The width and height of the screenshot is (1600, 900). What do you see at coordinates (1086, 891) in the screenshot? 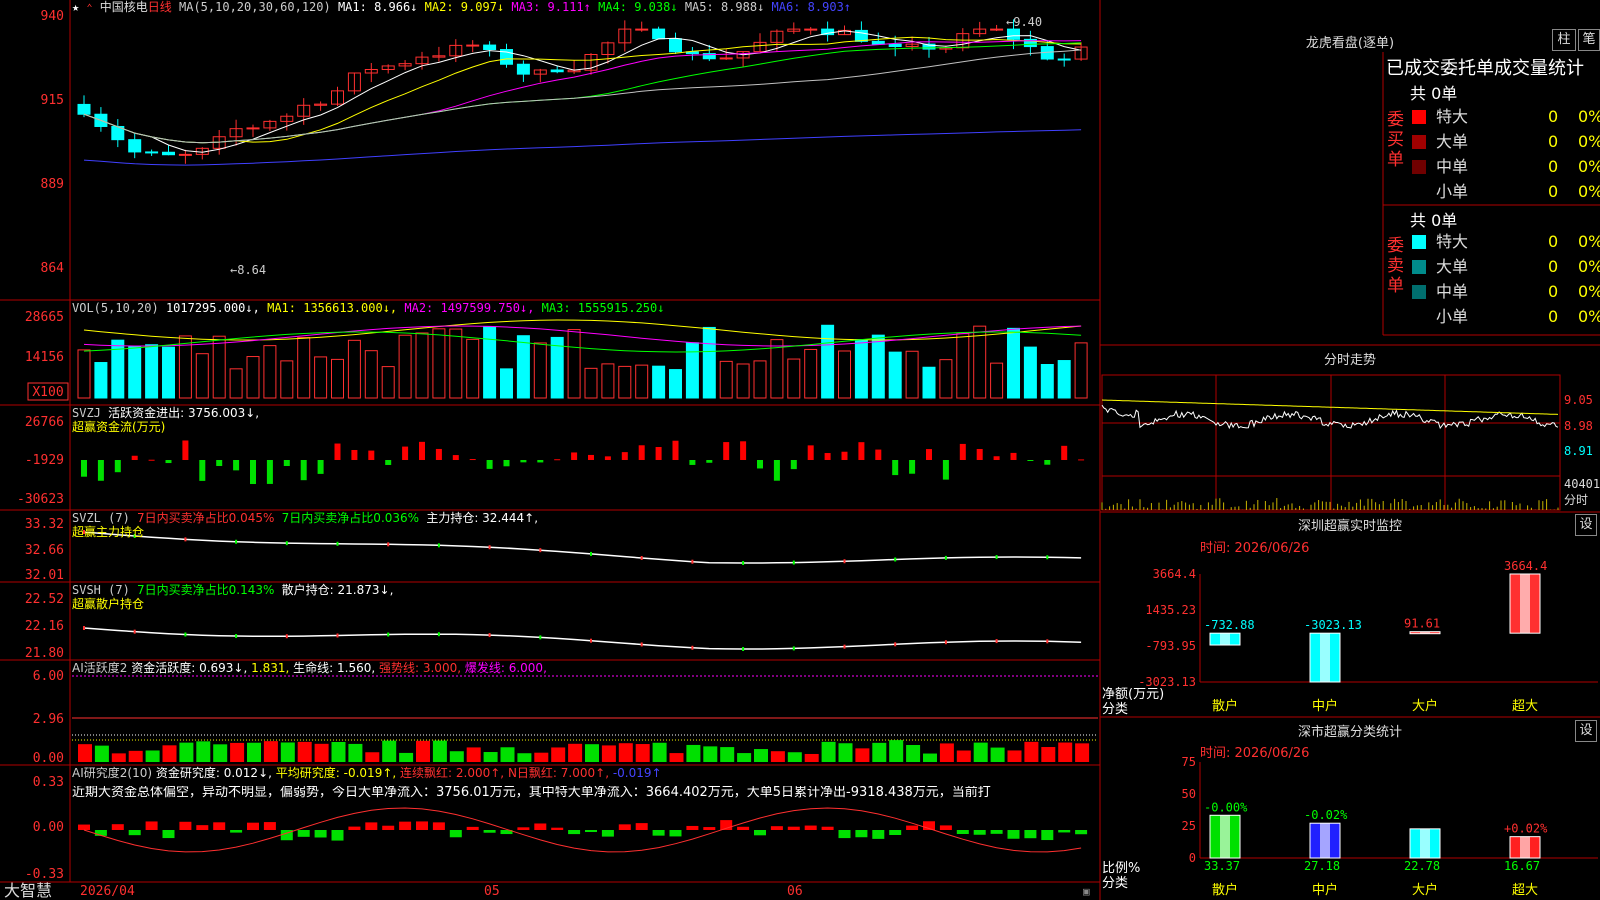
I see `lock-icon: ▣` at bounding box center [1086, 891].